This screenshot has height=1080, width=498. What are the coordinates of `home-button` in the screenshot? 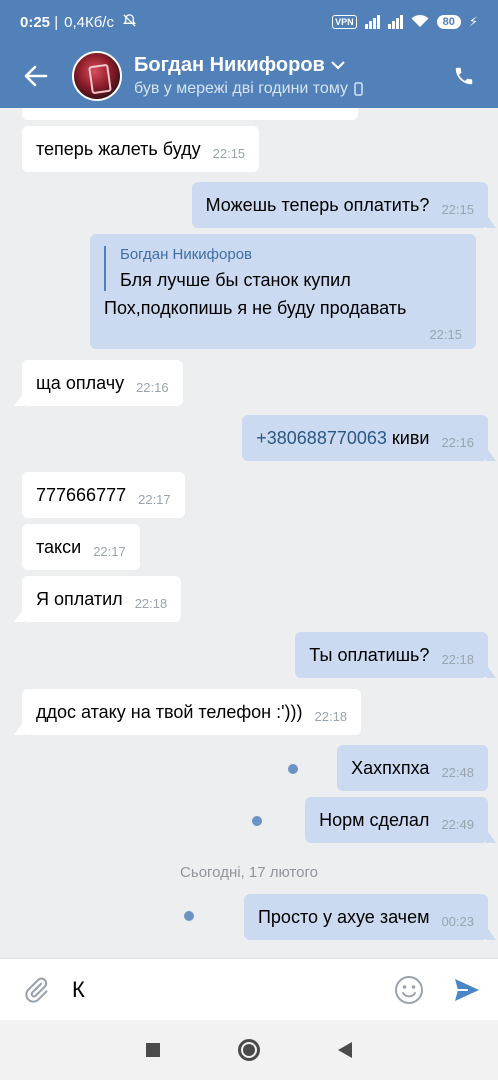 It's located at (249, 1050).